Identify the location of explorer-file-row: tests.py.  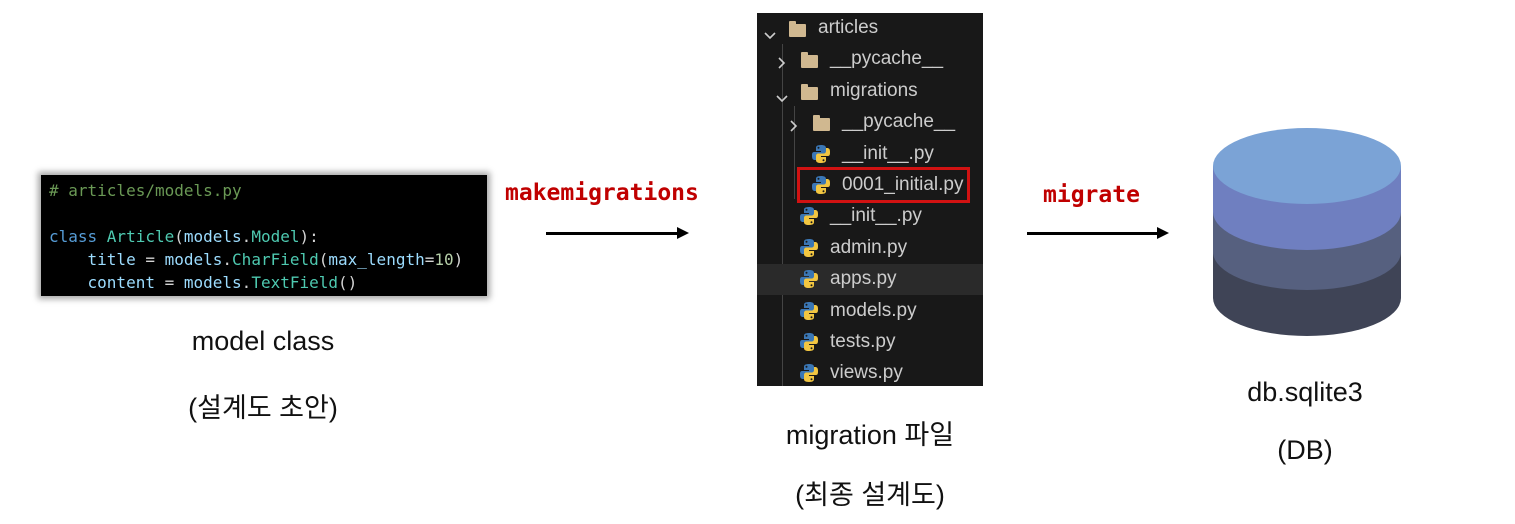
(870, 342).